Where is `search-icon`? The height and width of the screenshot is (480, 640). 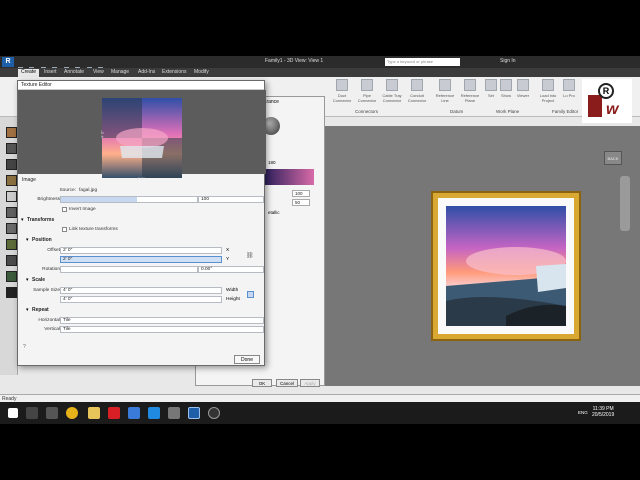
search-icon is located at coordinates (32, 413).